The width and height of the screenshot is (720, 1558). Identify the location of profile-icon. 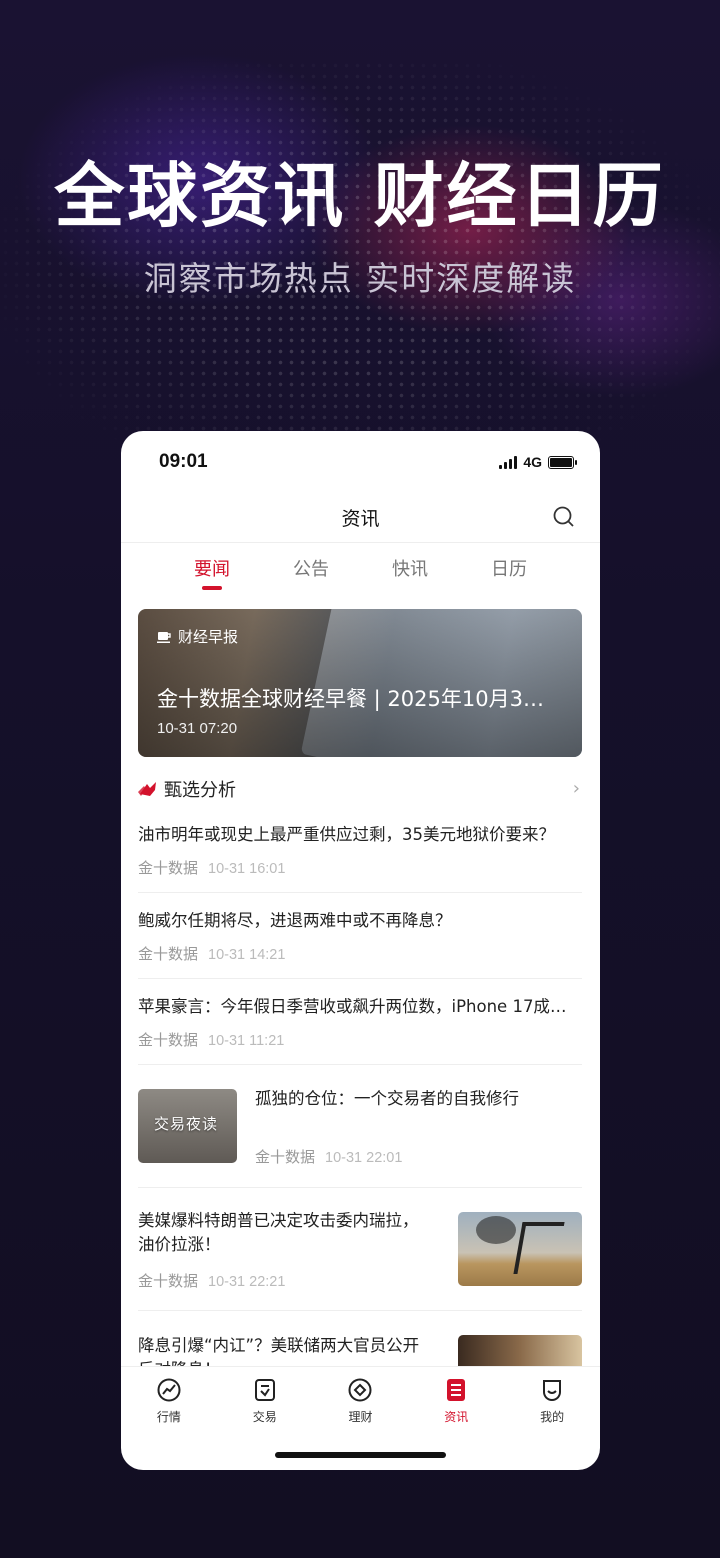
(552, 1390).